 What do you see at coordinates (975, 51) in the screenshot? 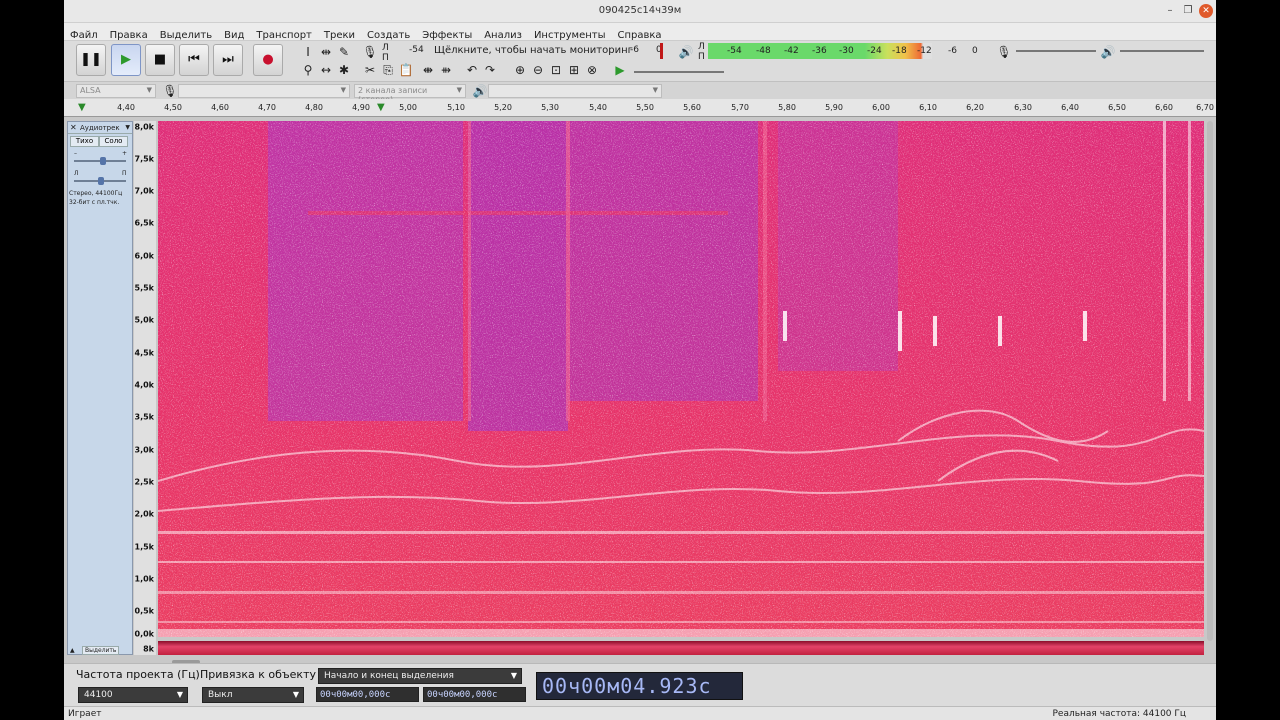
I see `play-meter-scale-9: 0` at bounding box center [975, 51].